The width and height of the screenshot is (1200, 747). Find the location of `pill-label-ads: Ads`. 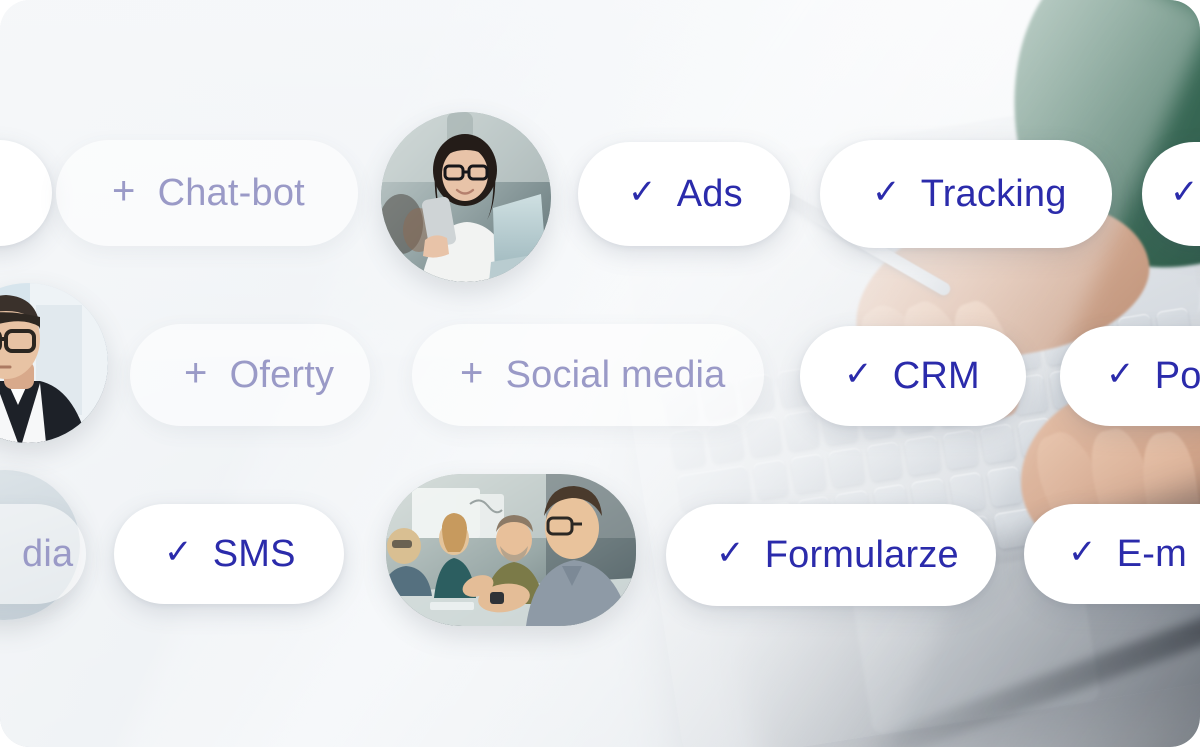

pill-label-ads: Ads is located at coordinates (709, 194).